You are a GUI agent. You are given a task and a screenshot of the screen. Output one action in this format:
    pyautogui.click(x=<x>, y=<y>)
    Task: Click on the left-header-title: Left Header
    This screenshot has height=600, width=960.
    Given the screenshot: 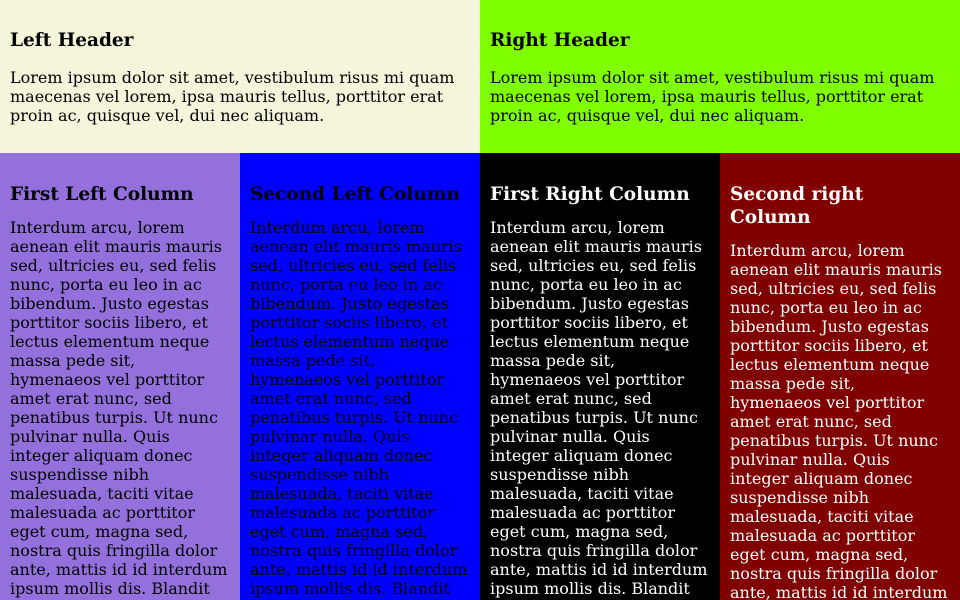 What is the action you would take?
    pyautogui.click(x=72, y=40)
    